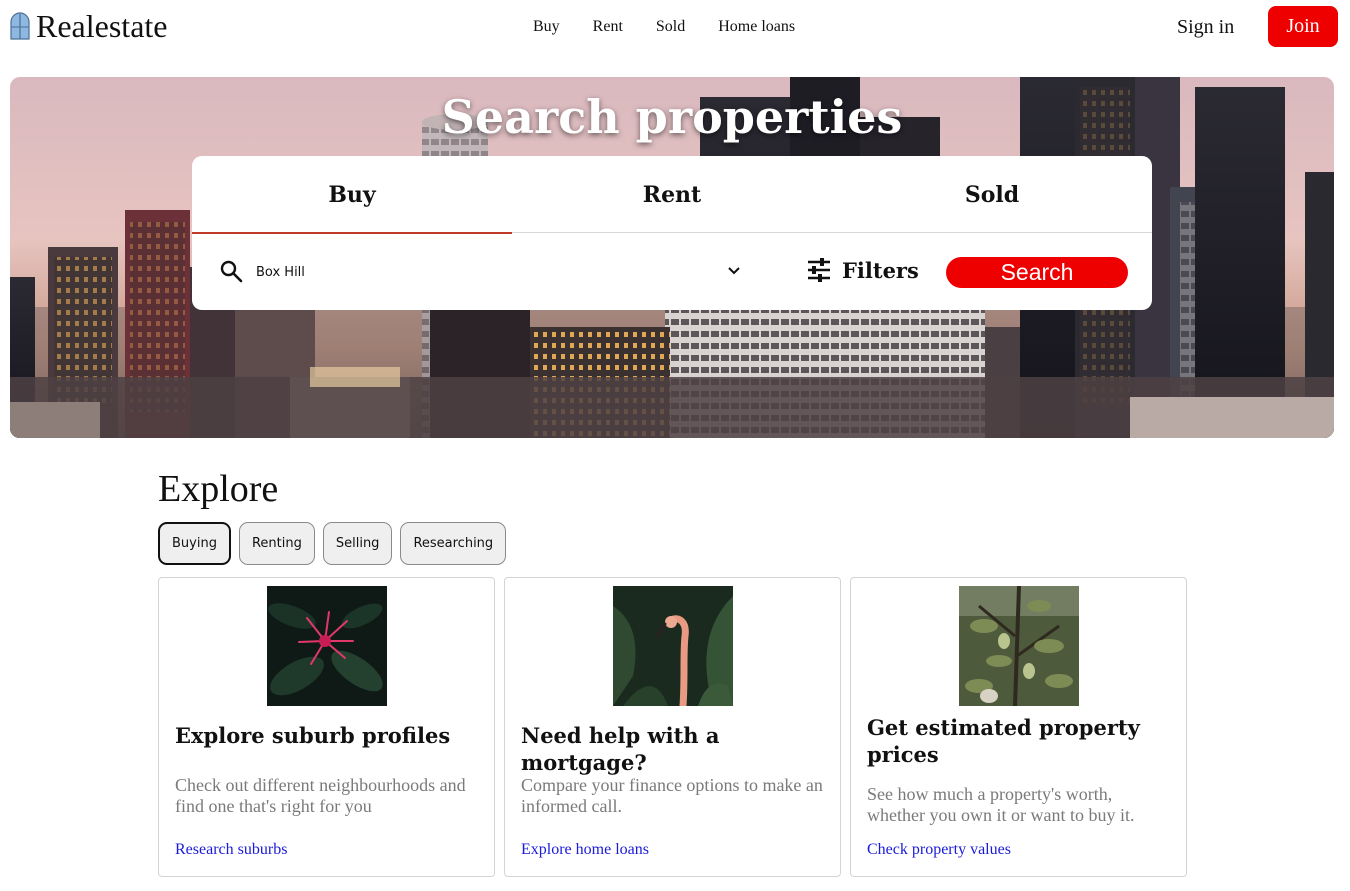 This screenshot has height=891, width=1350. I want to click on search-button: Search, so click(1037, 272).